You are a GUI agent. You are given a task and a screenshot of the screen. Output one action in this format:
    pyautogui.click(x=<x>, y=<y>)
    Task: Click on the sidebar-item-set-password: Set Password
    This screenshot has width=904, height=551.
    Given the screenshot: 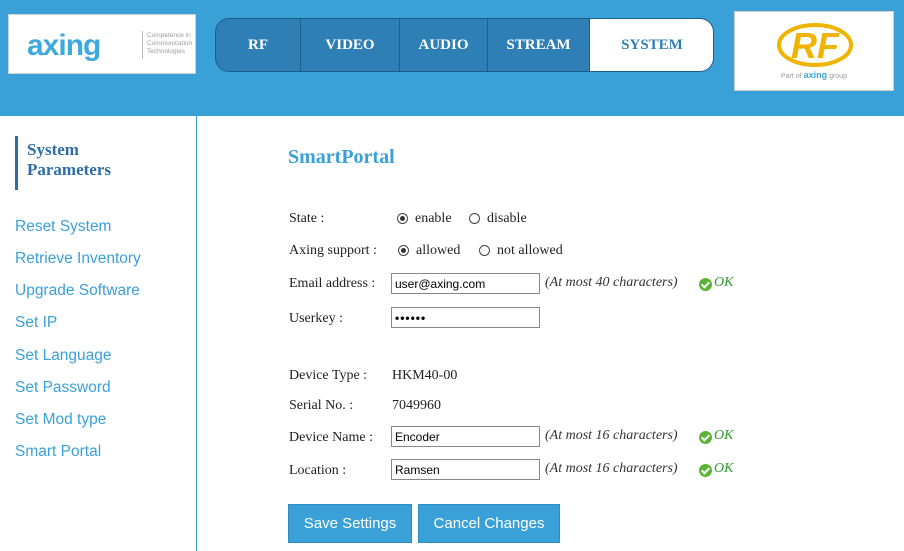 What is the action you would take?
    pyautogui.click(x=63, y=388)
    